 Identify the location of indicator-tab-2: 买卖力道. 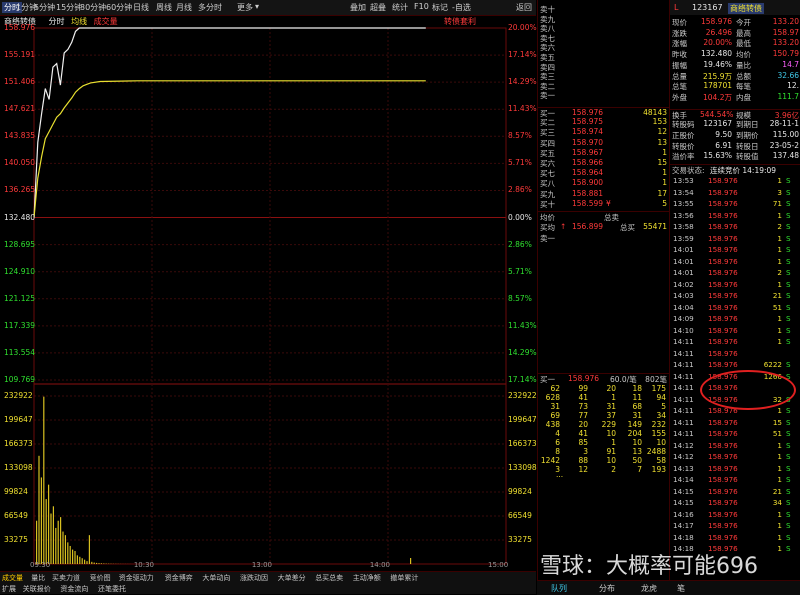
(66, 578).